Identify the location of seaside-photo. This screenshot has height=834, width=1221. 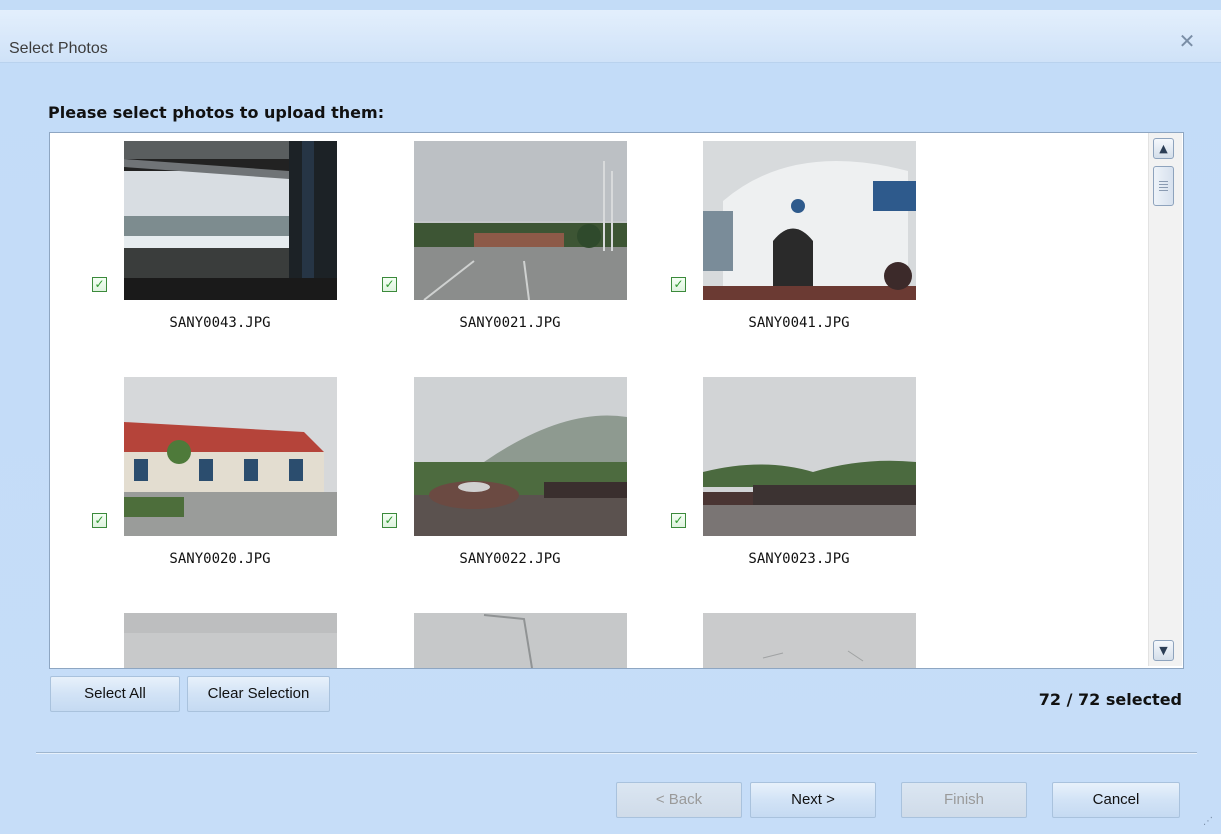
(230, 220).